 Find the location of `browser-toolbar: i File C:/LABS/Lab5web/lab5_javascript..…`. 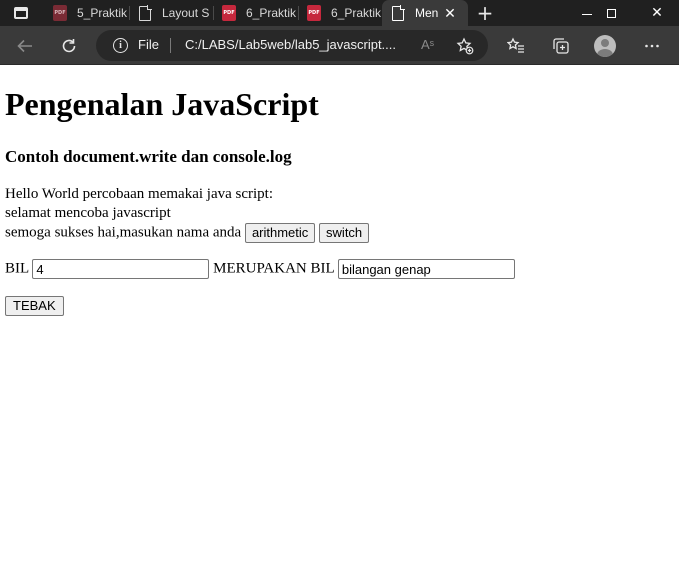

browser-toolbar: i File C:/LABS/Lab5web/lab5_javascript..… is located at coordinates (339, 45).